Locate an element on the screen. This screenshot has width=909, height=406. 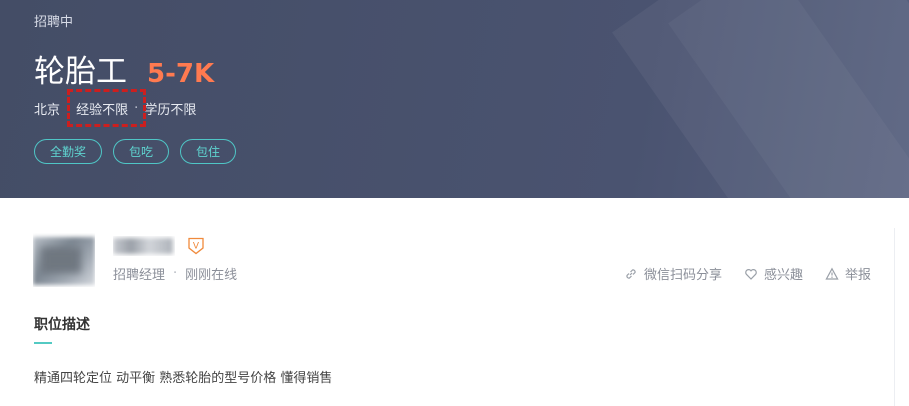
share-button: 微信扫码分享 is located at coordinates (673, 273).